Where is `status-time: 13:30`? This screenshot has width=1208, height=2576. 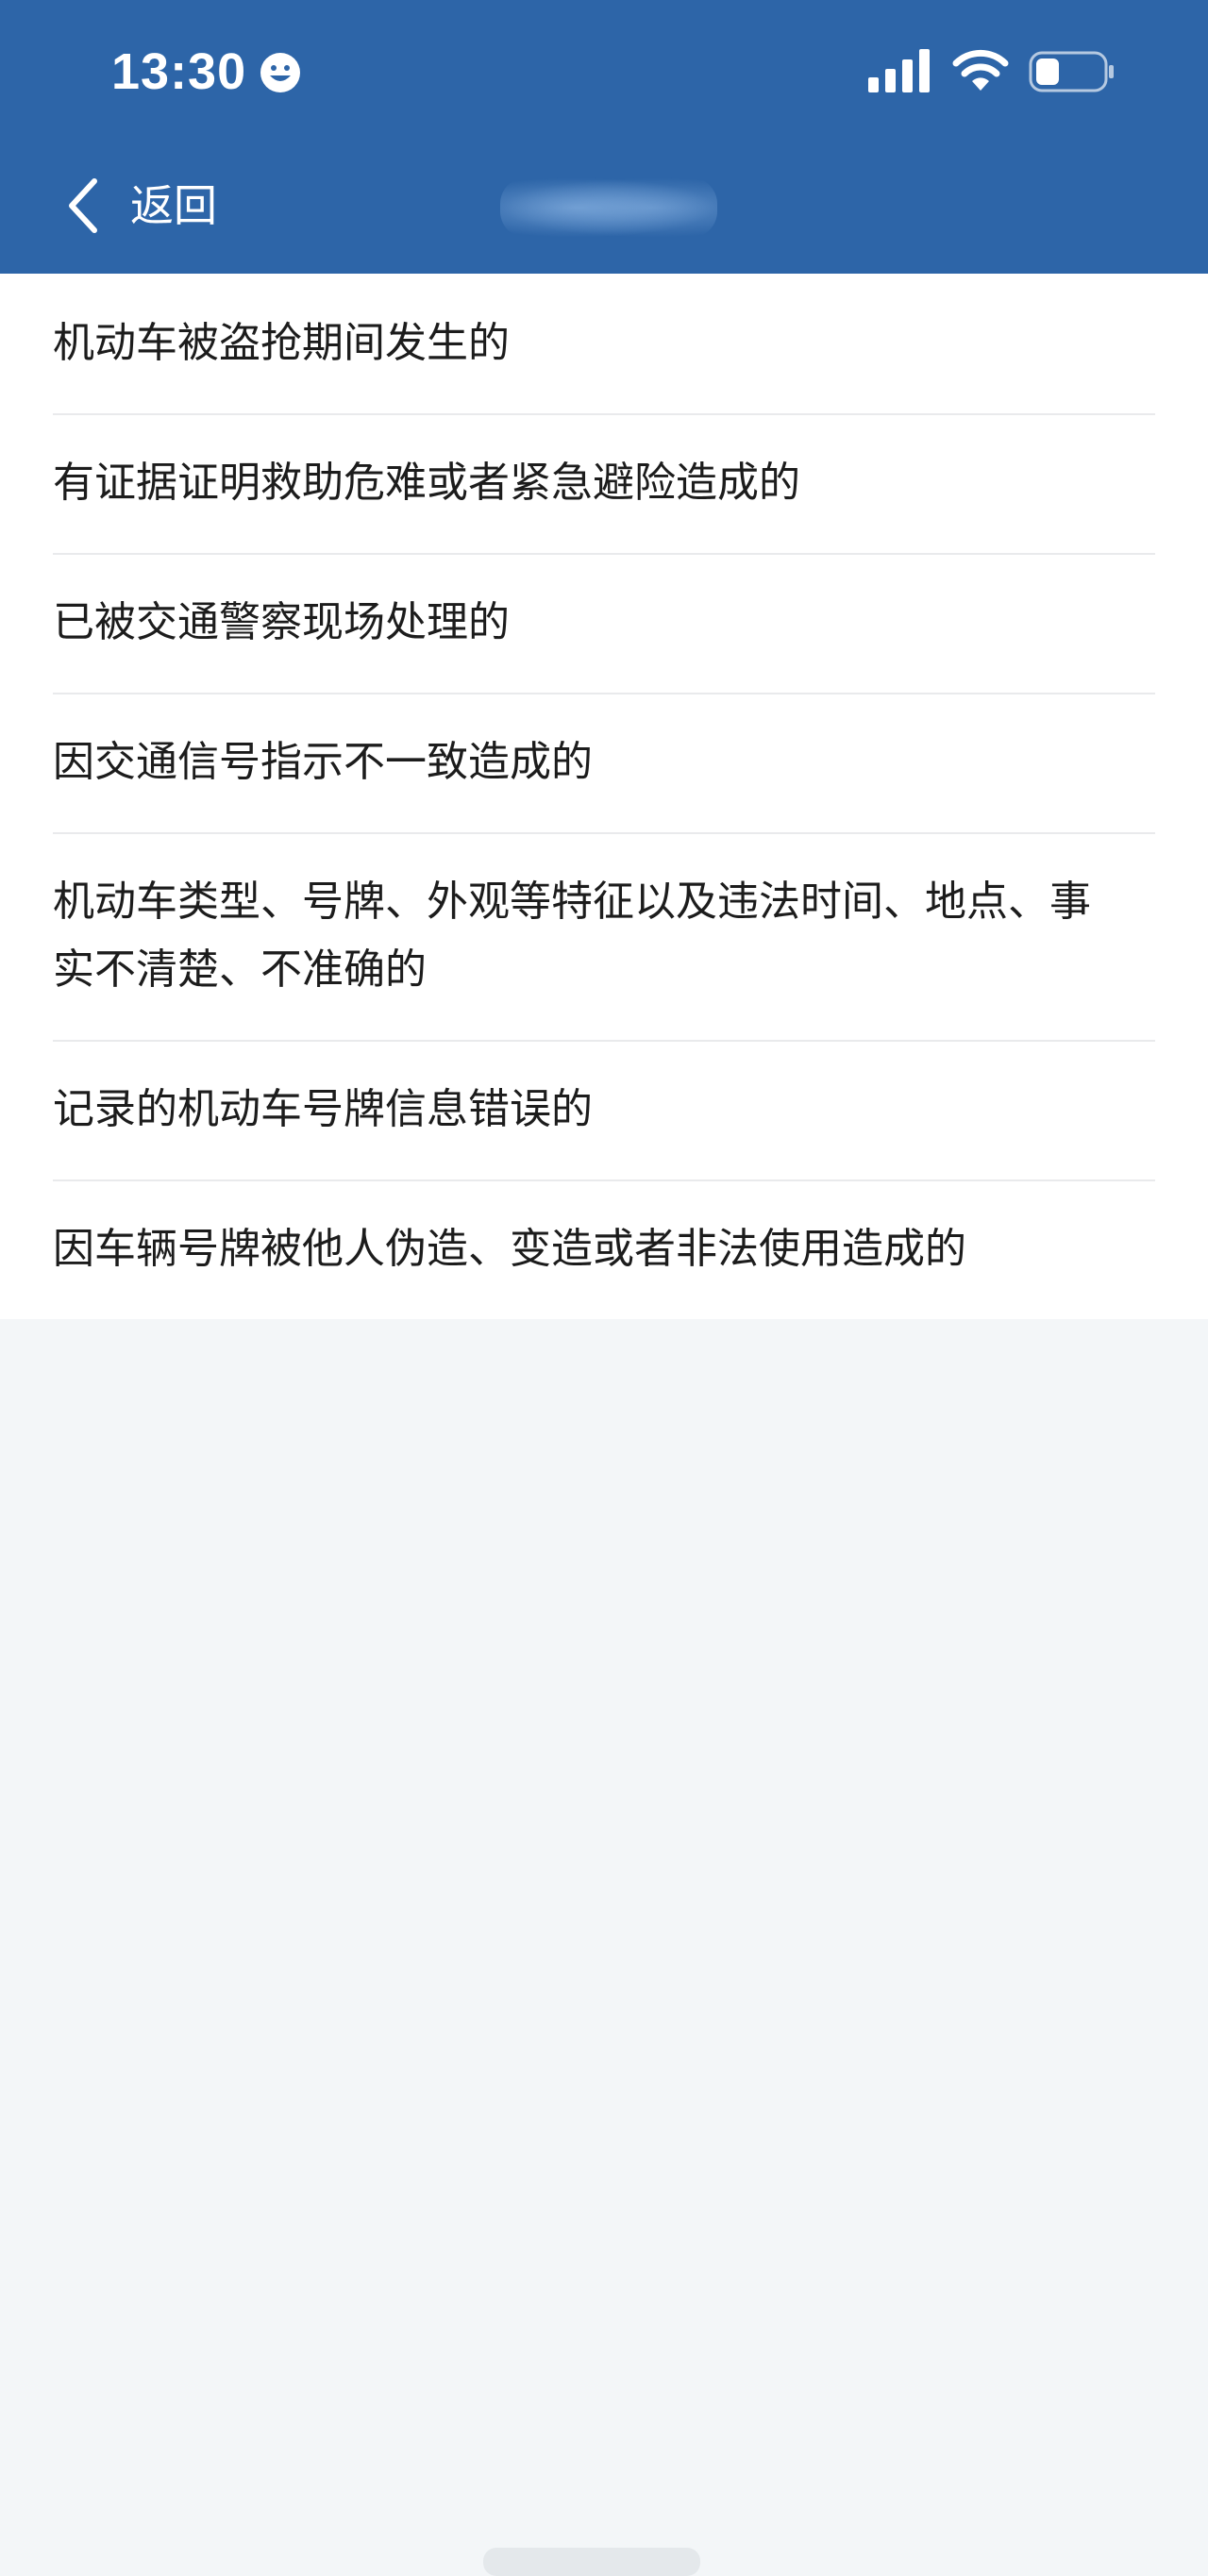
status-time: 13:30 is located at coordinates (179, 71).